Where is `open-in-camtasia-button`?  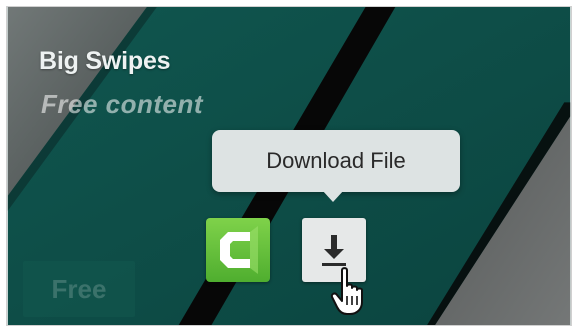
open-in-camtasia-button is located at coordinates (238, 250).